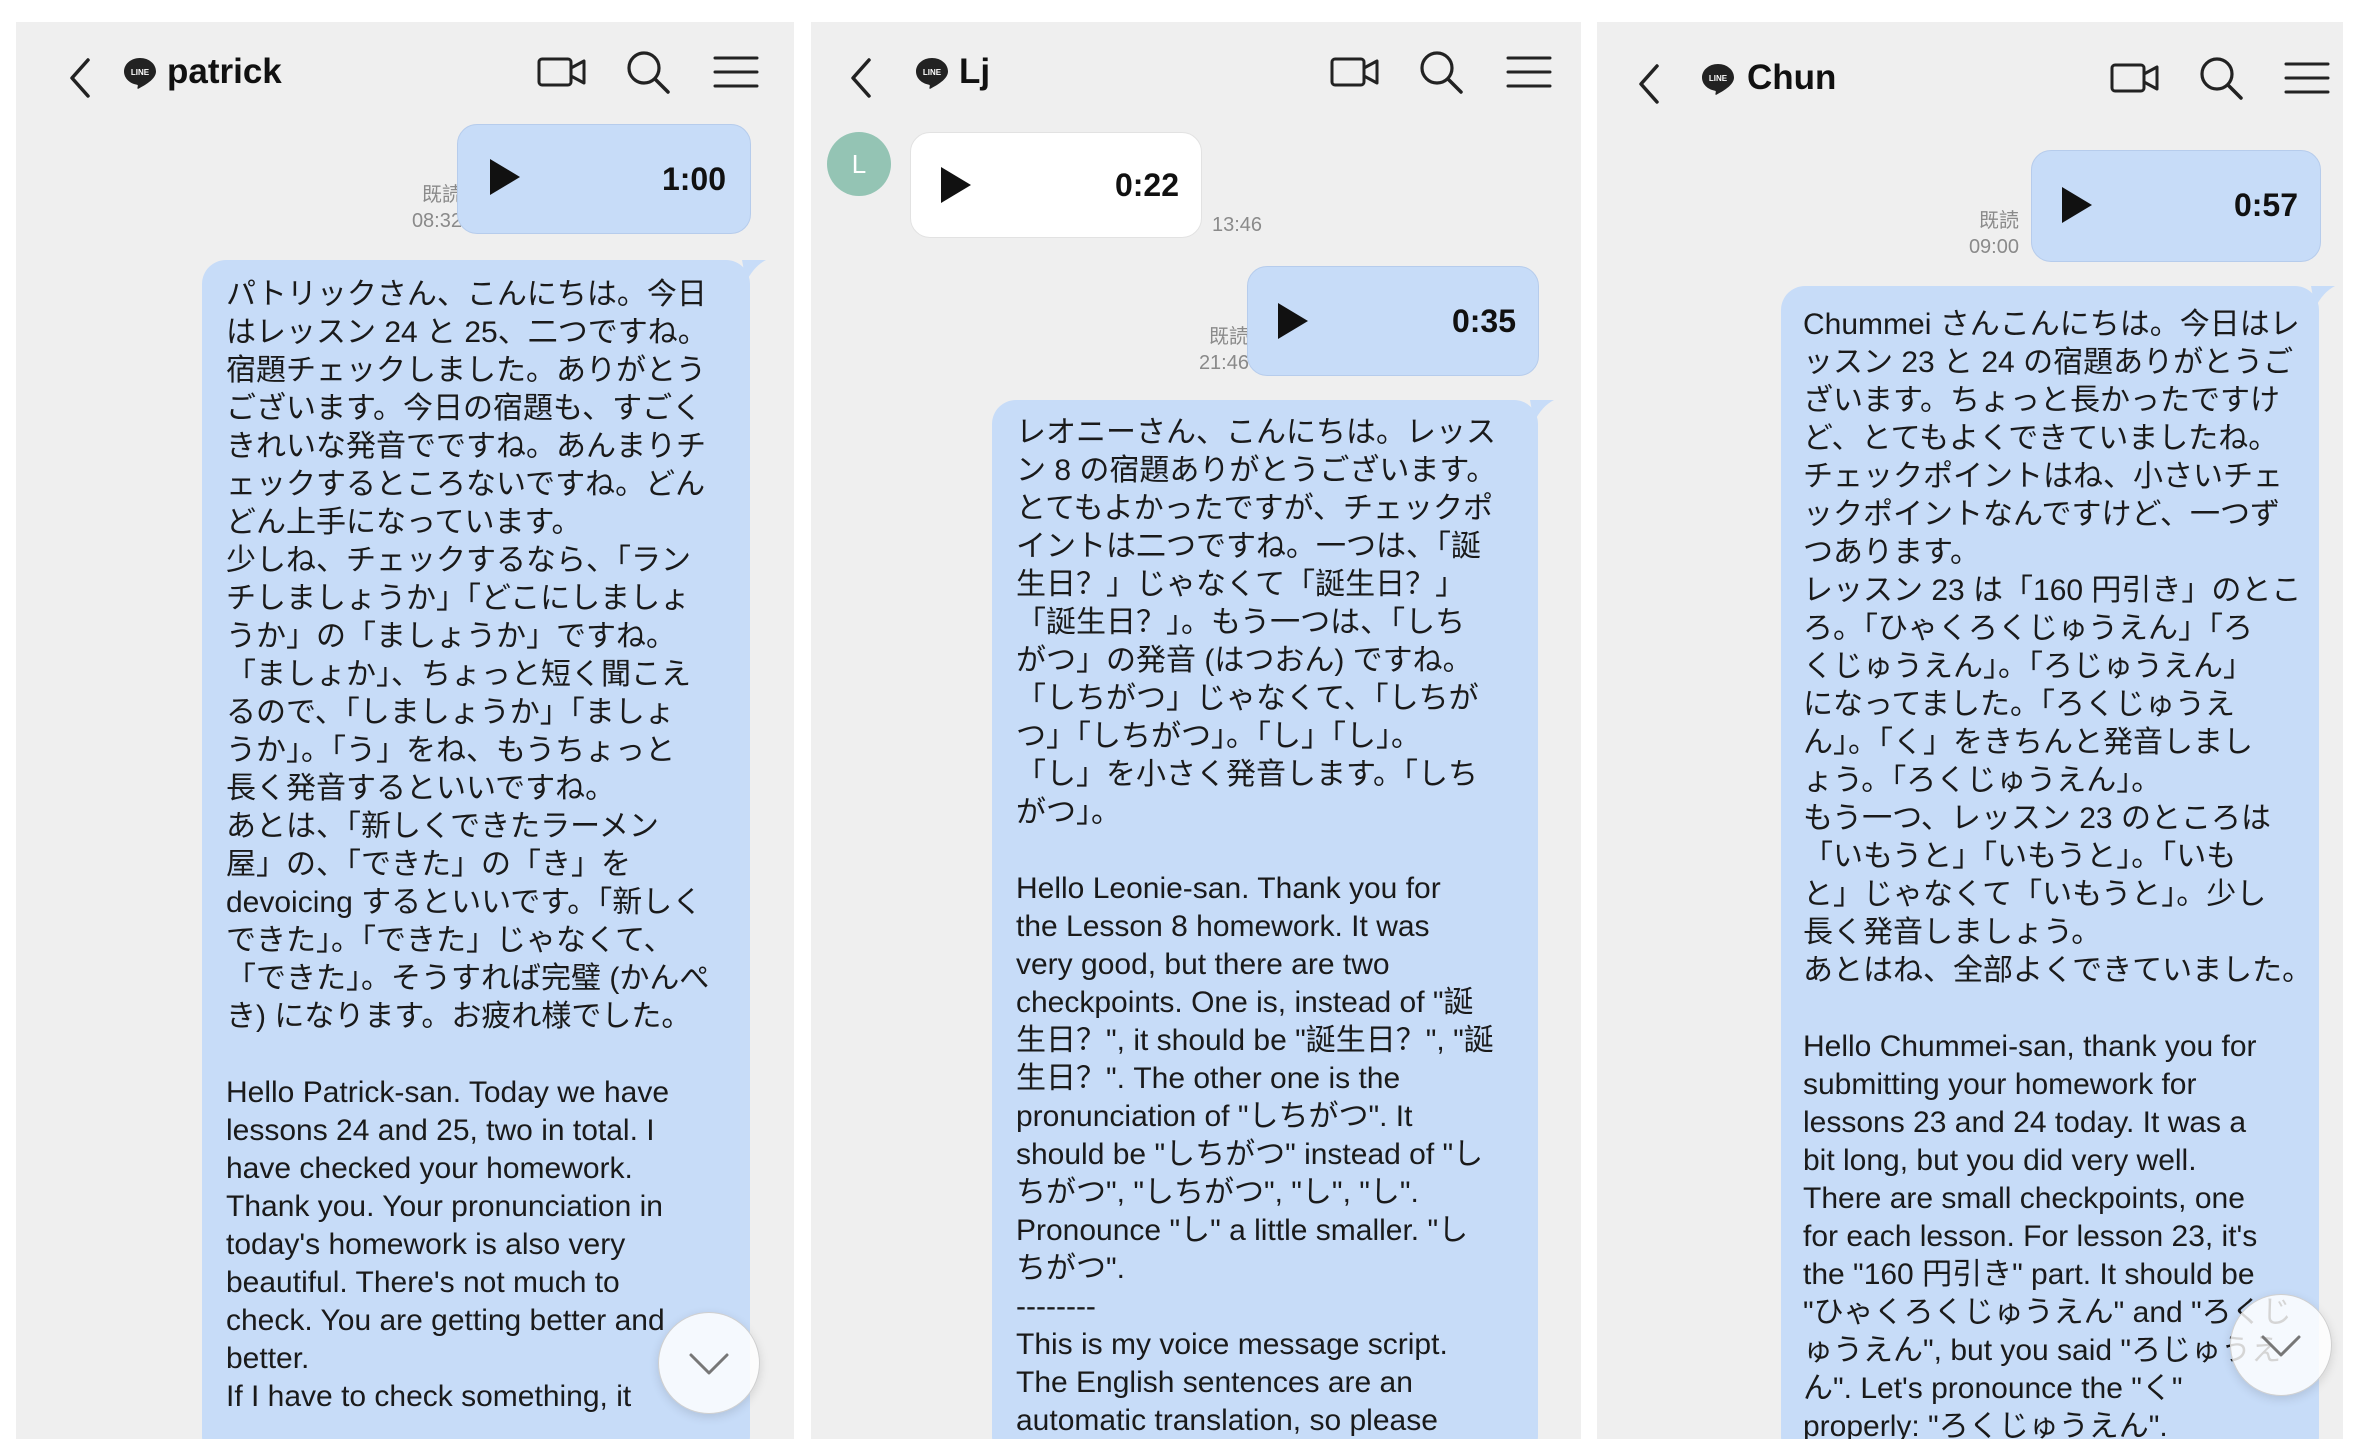 This screenshot has height=1456, width=2358. What do you see at coordinates (1196, 72) in the screenshot?
I see `chat-header: LINE Lj` at bounding box center [1196, 72].